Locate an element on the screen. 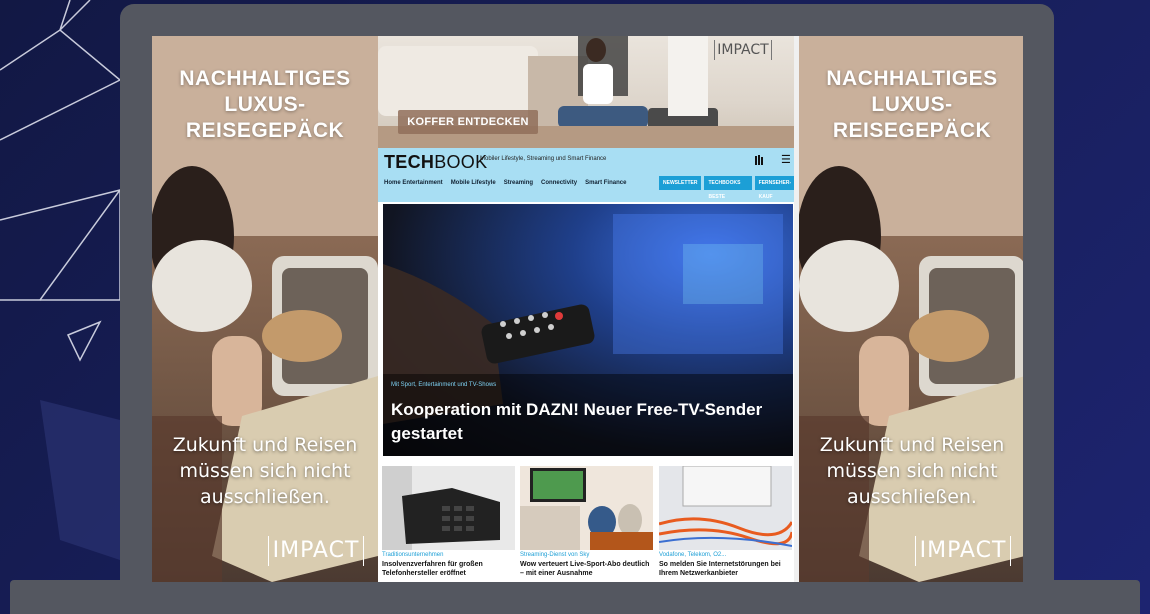 The image size is (1150, 614). techbooks-beste-button: TECHBOOKS BESTE is located at coordinates (728, 188).